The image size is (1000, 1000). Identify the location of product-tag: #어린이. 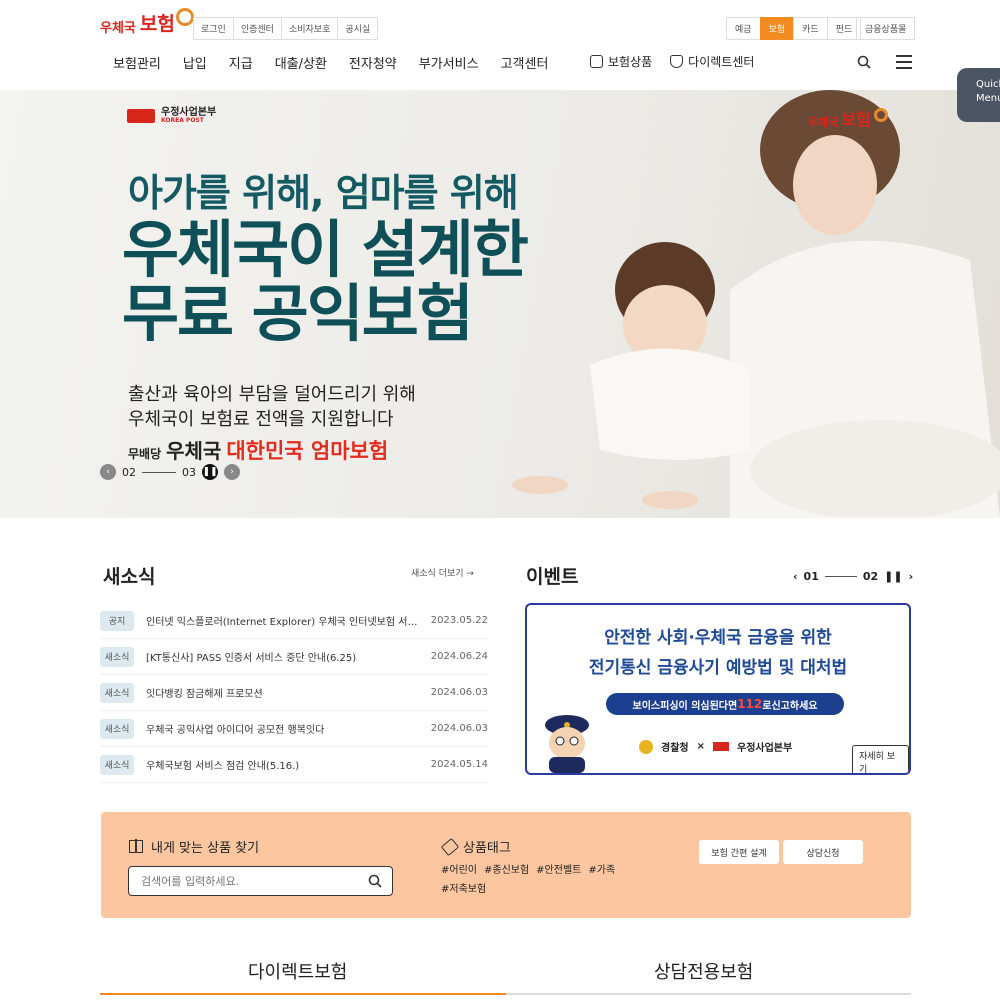
(459, 871).